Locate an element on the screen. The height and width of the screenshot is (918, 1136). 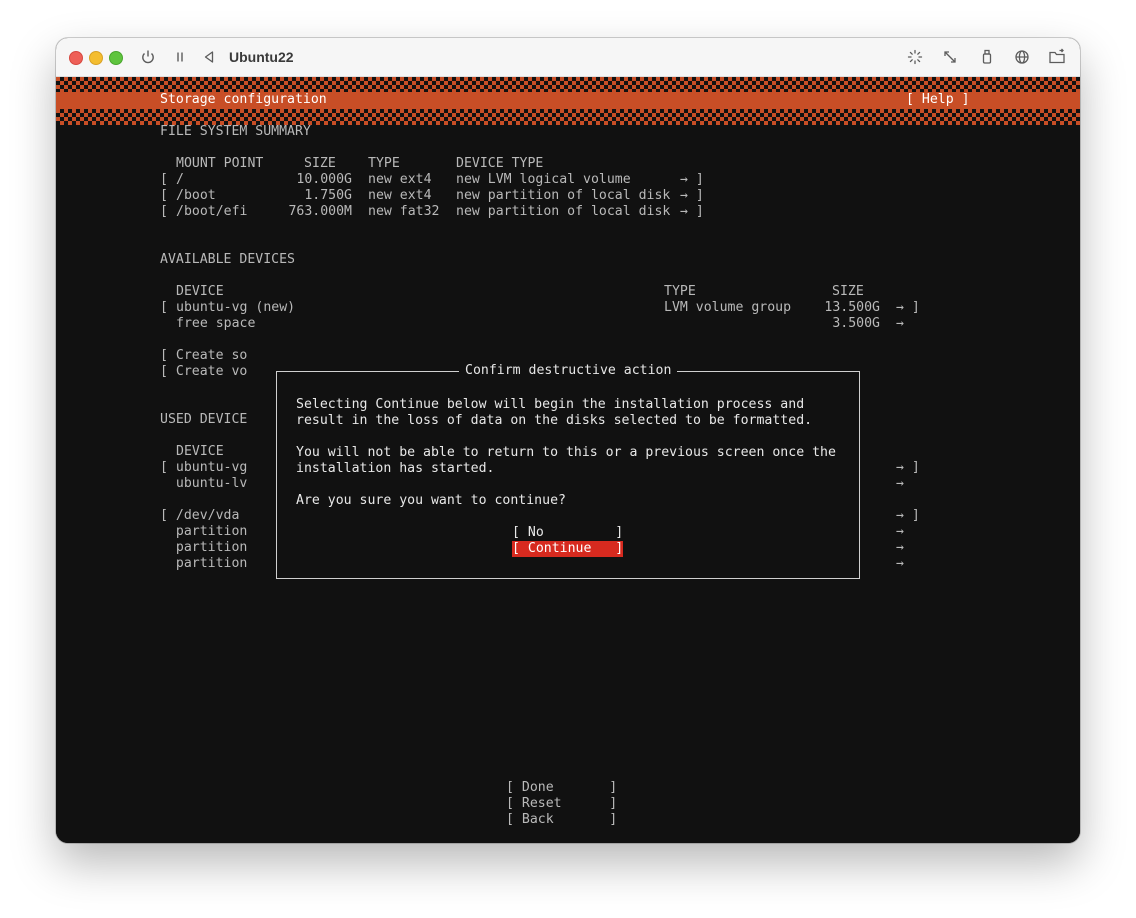
done-button: [ Done ] is located at coordinates (561, 788).